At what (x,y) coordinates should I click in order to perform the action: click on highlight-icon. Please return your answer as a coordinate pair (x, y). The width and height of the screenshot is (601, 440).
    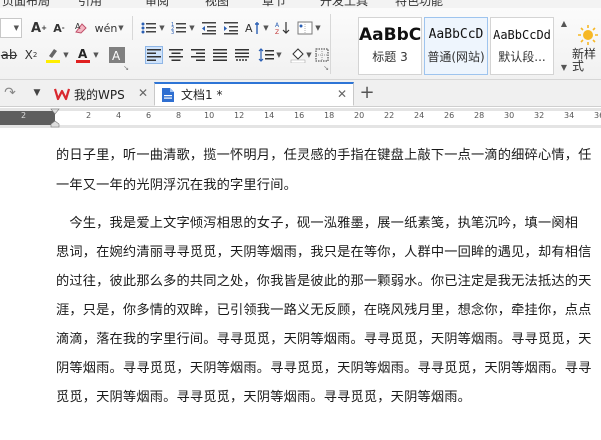
    Looking at the image, I should click on (53, 55).